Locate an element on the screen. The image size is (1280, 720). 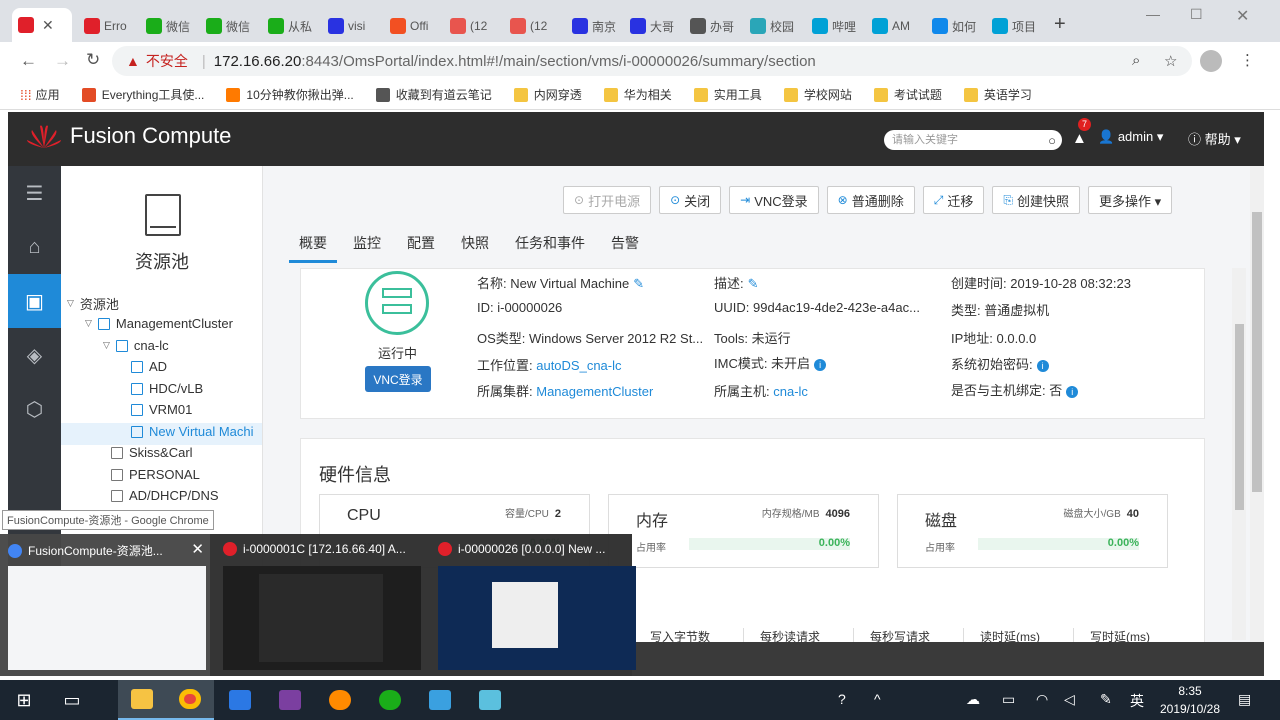
table-column-header: 写入字节数 is located at coordinates (688, 635).